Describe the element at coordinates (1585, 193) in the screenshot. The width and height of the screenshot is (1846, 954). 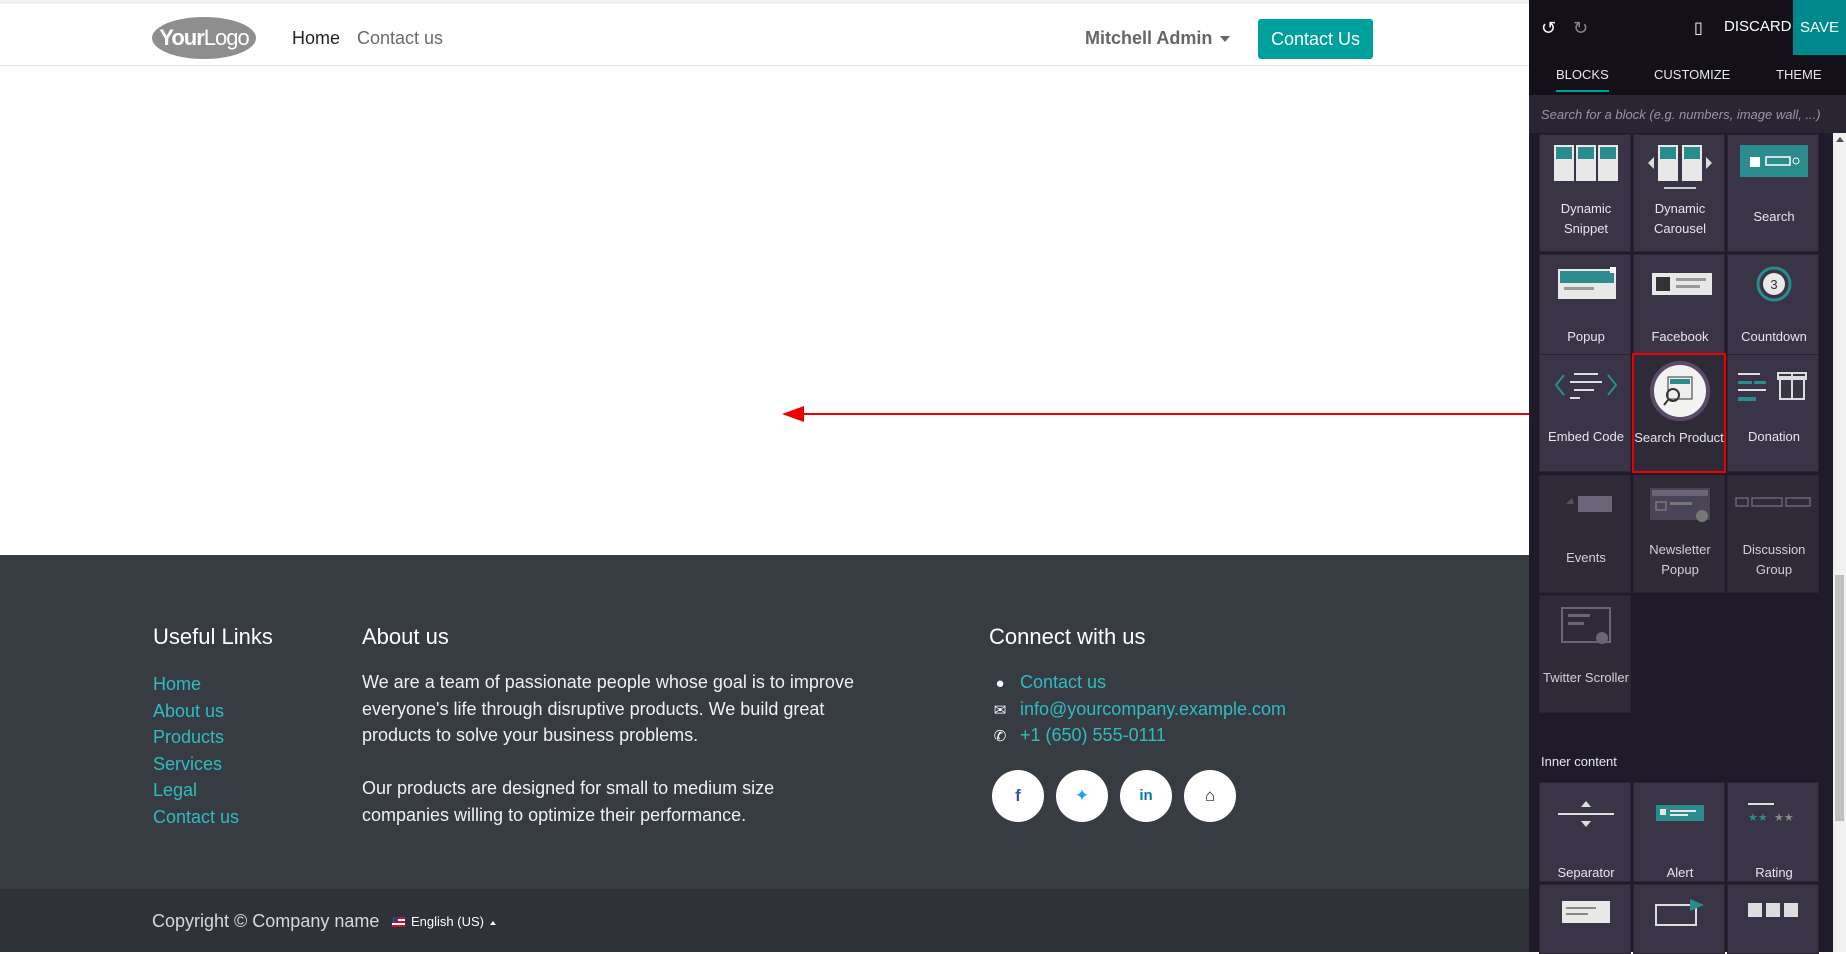
I see `block-dynamic-snippet: Dynamic Snippet` at that location.